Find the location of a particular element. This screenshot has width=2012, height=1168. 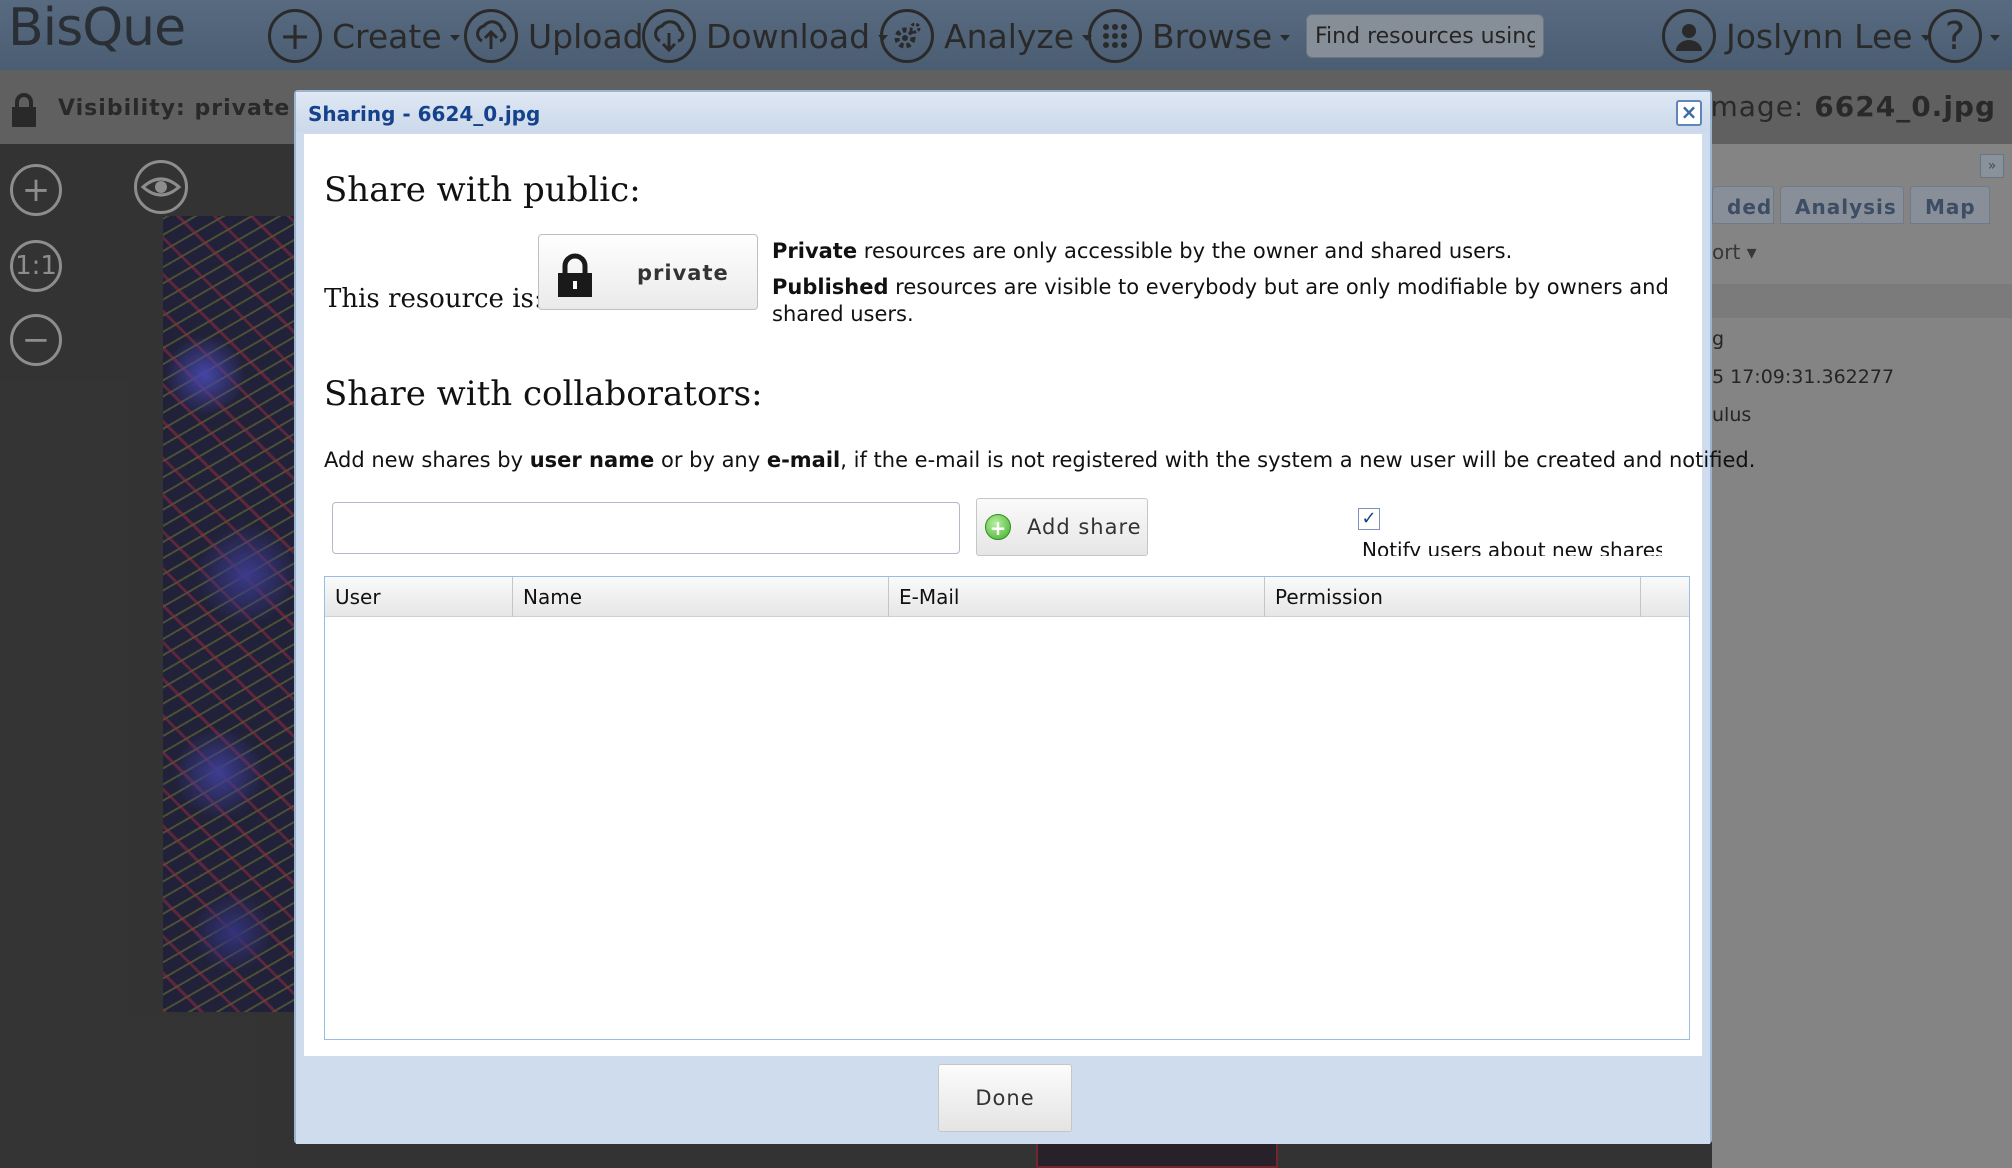

visibility-toggle-button: private is located at coordinates (648, 272).